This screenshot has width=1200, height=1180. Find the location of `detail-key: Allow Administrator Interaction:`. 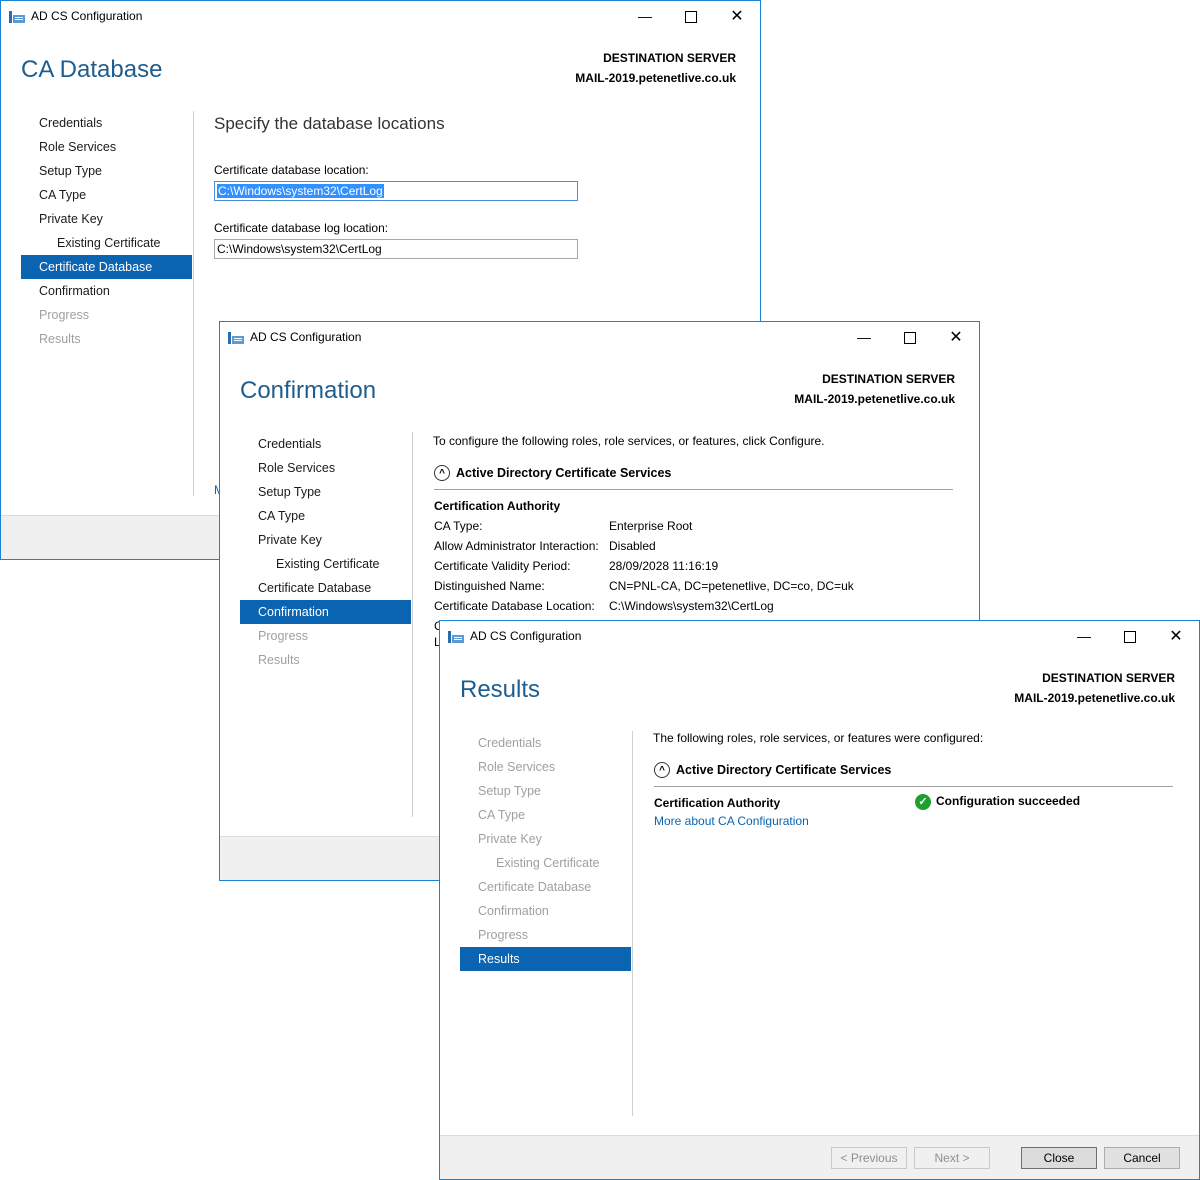

detail-key: Allow Administrator Interaction: is located at coordinates (516, 546).